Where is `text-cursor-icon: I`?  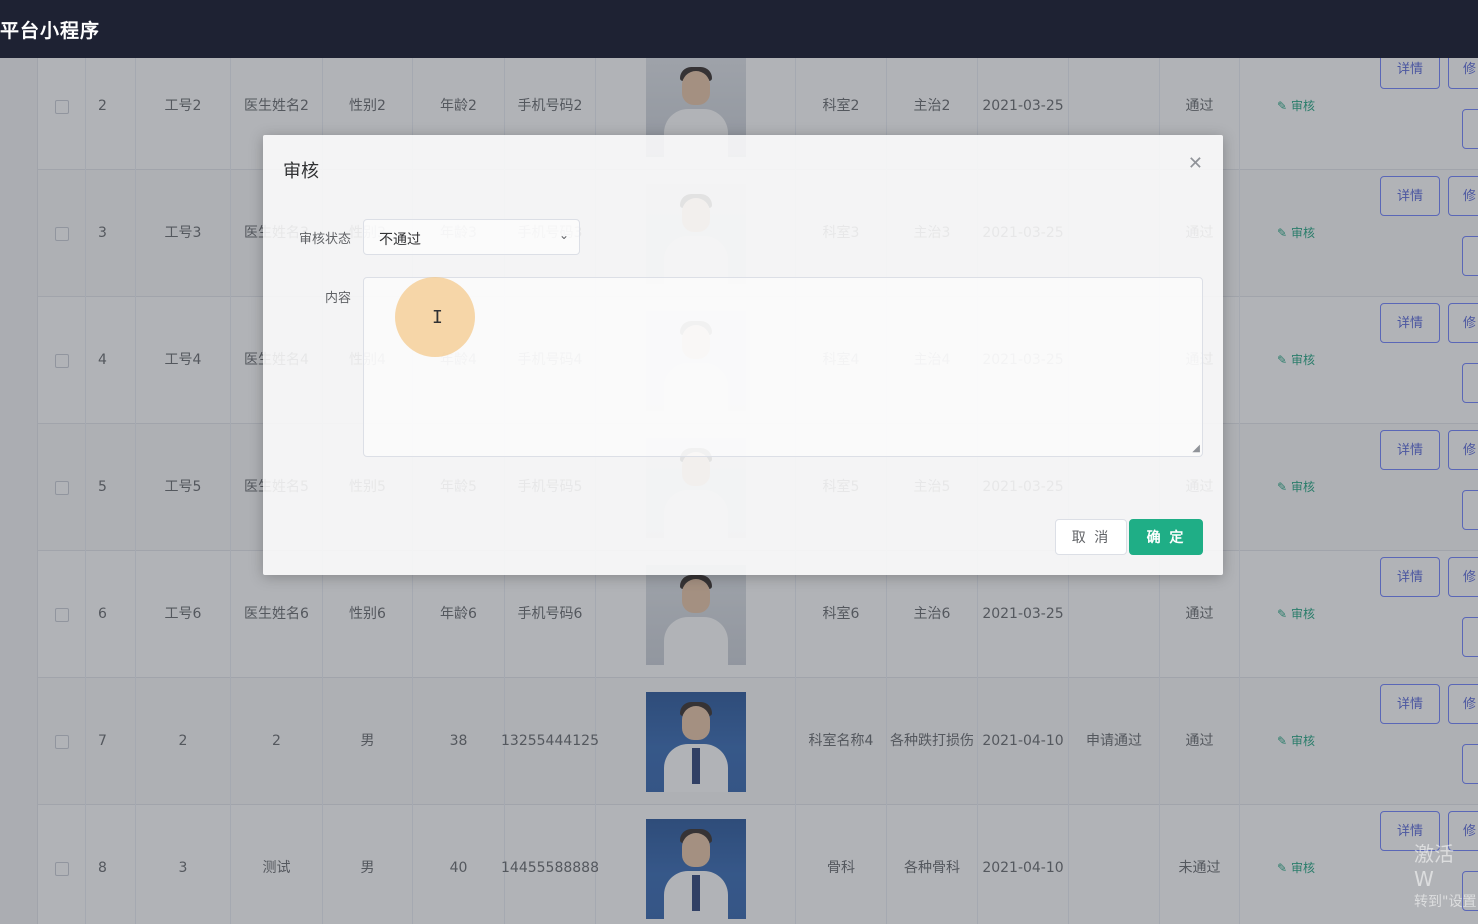 text-cursor-icon: I is located at coordinates (437, 317).